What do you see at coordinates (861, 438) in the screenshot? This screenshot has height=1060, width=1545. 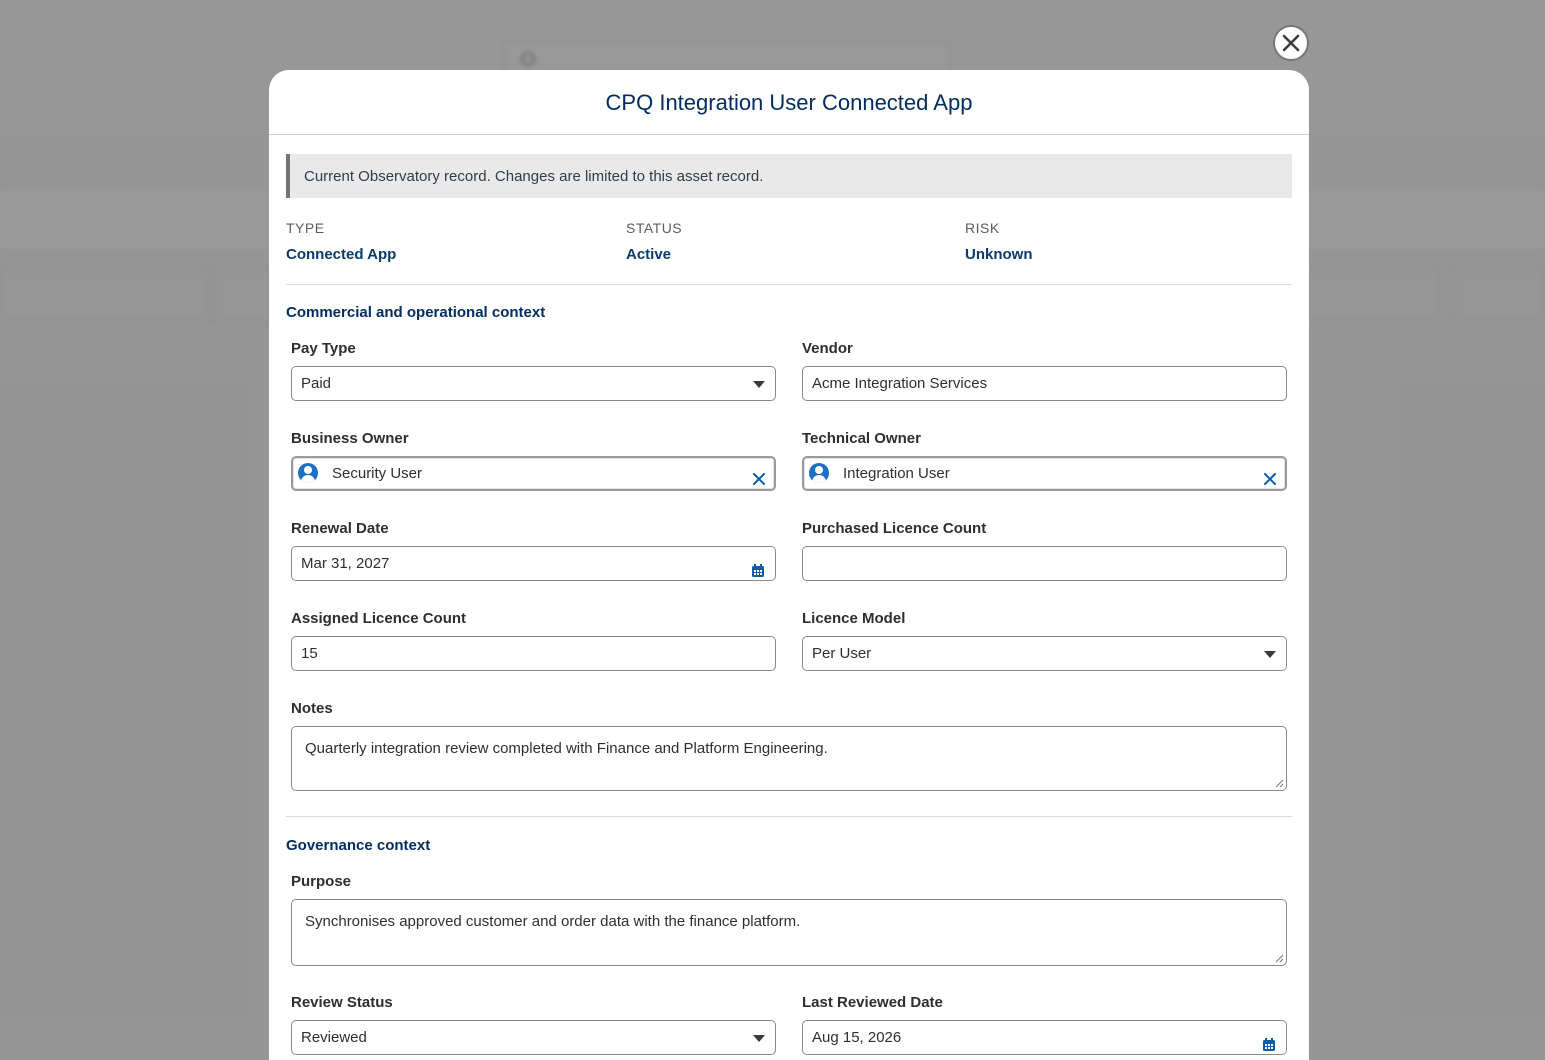 I see `technical-owner-label: Technical Owner` at bounding box center [861, 438].